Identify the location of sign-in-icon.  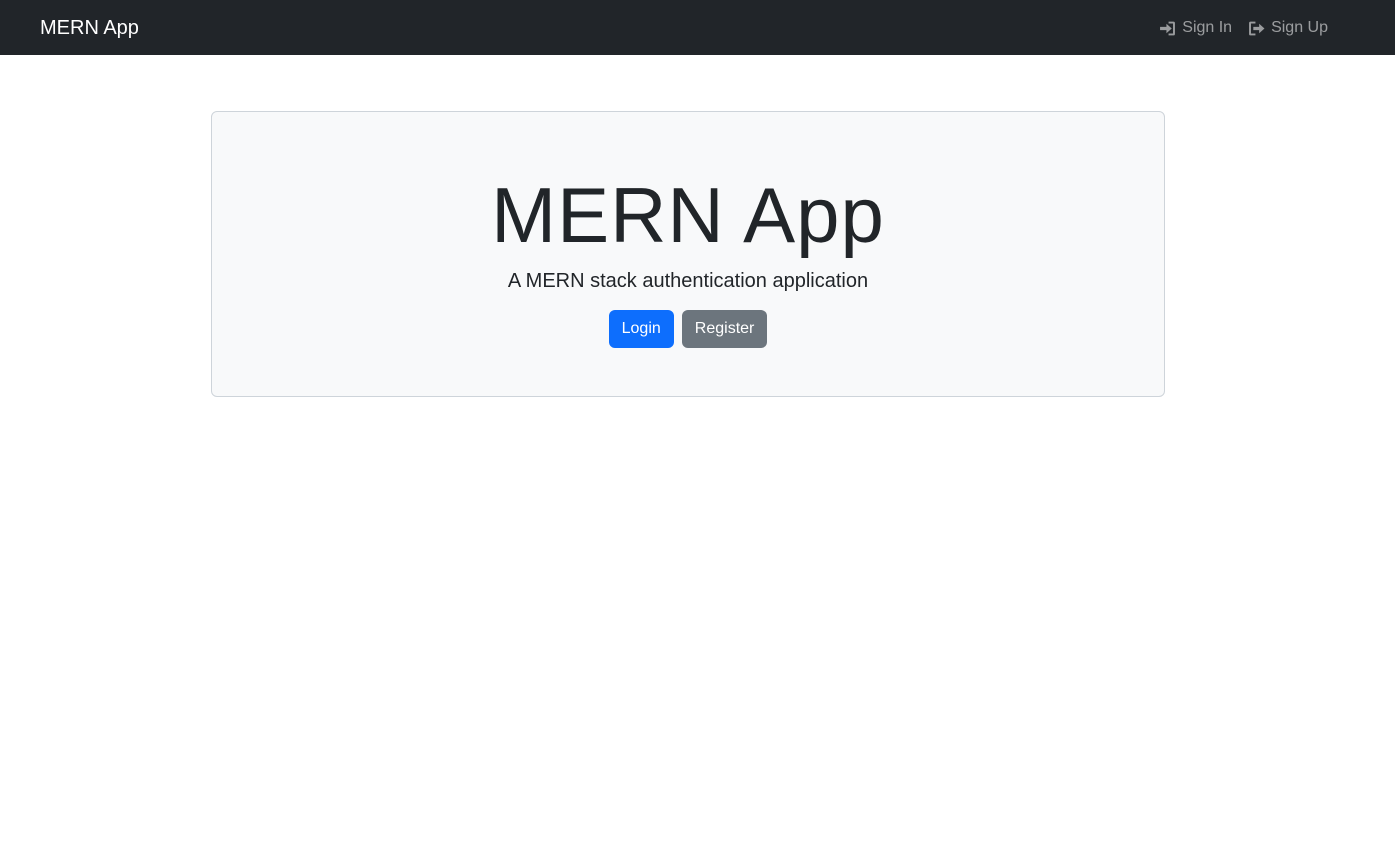
(1167, 28).